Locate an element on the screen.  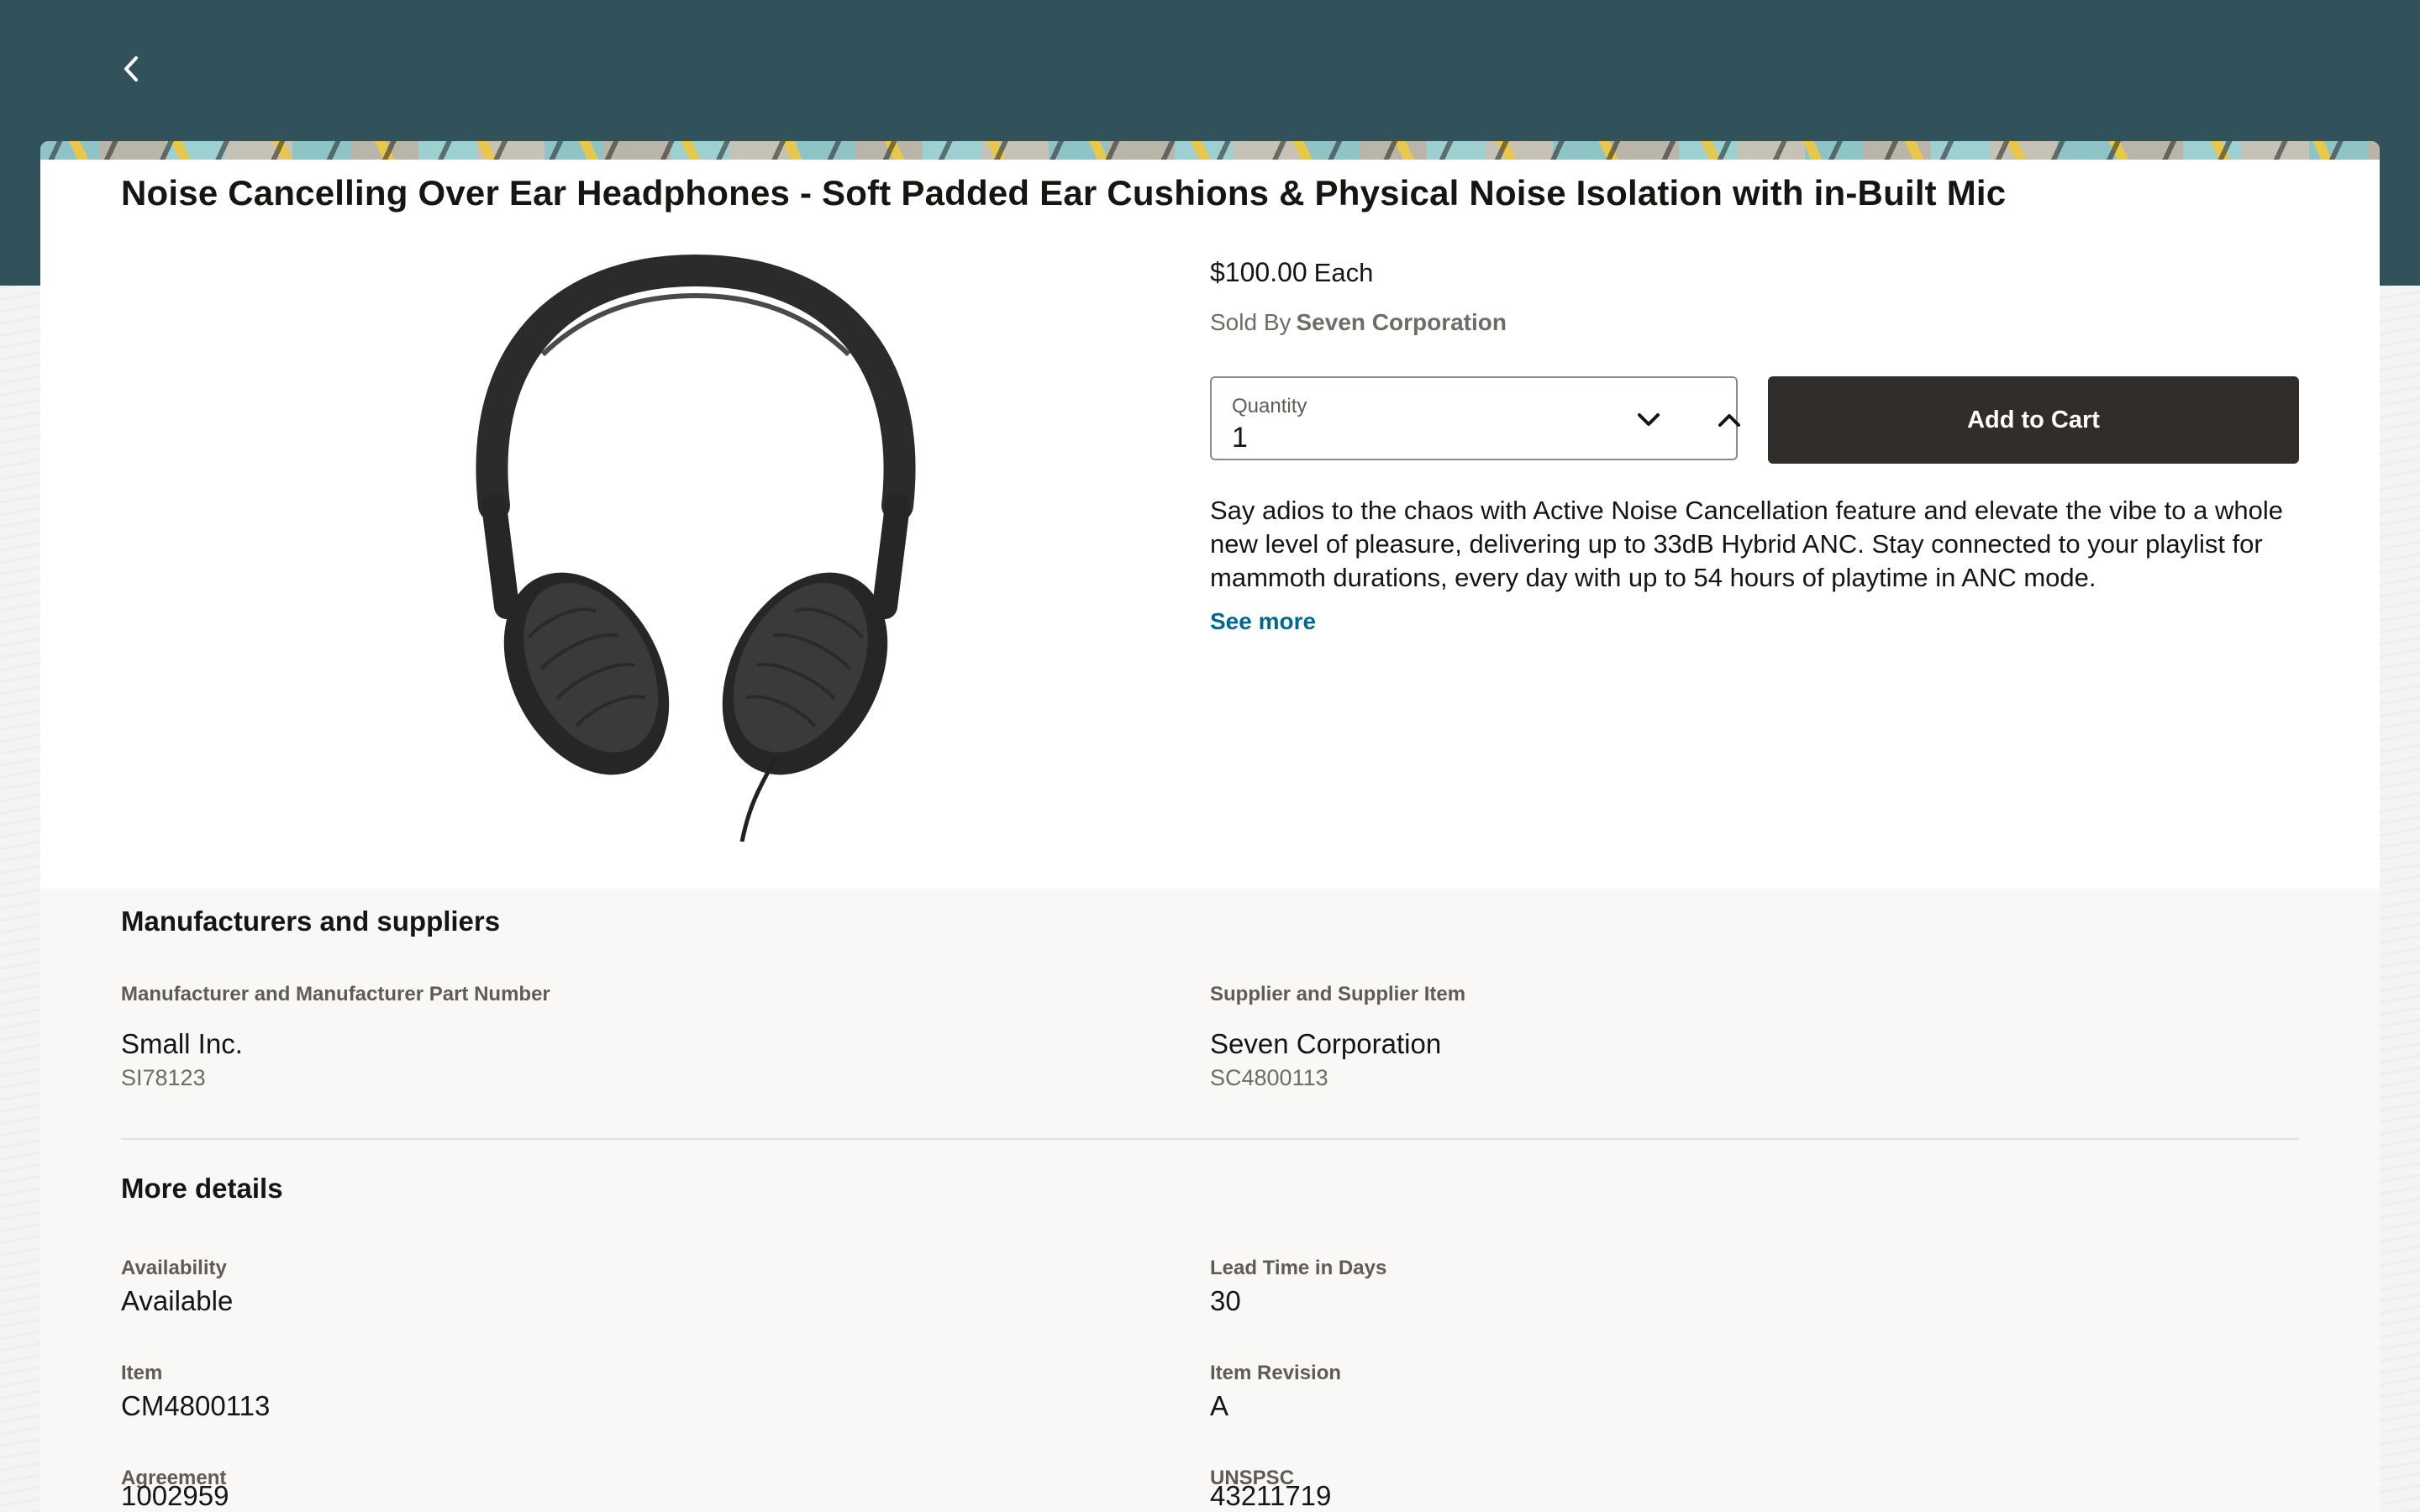
quantity-increase-button is located at coordinates (1729, 420).